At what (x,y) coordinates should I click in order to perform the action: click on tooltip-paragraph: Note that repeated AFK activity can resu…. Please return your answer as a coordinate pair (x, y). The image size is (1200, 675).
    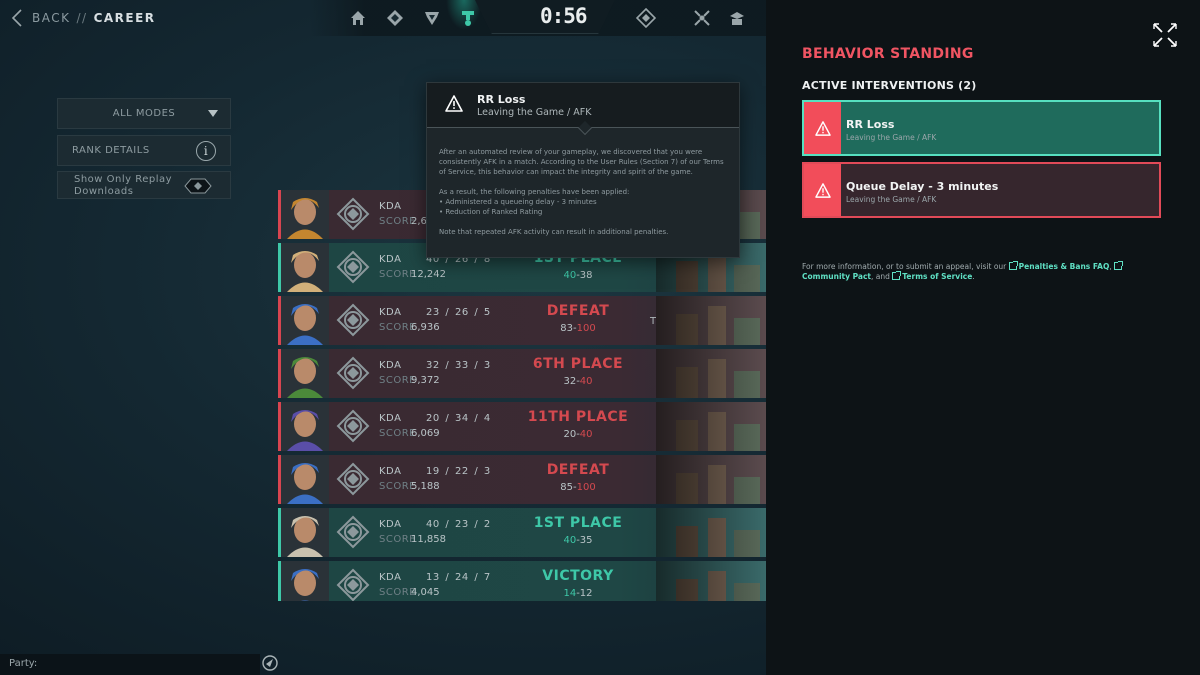
    Looking at the image, I should click on (554, 232).